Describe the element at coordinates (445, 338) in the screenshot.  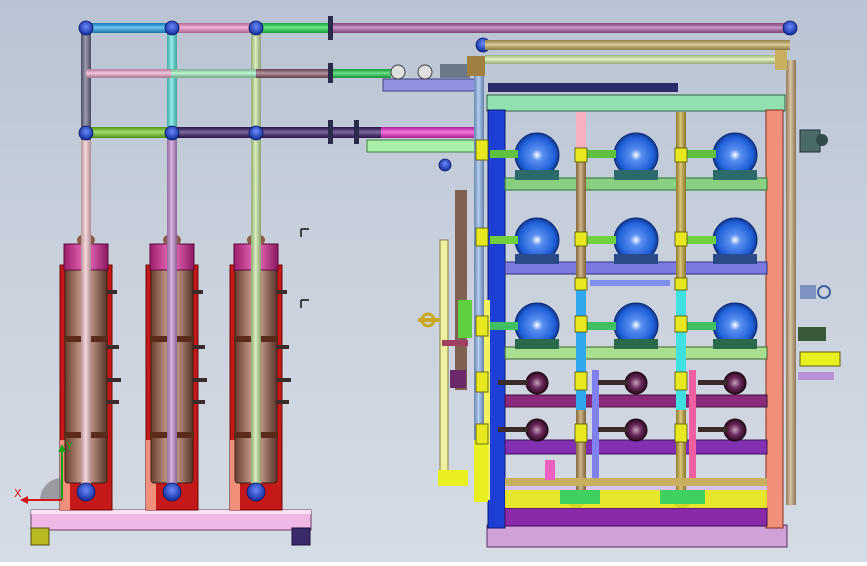
I see `rack-left-instruments` at that location.